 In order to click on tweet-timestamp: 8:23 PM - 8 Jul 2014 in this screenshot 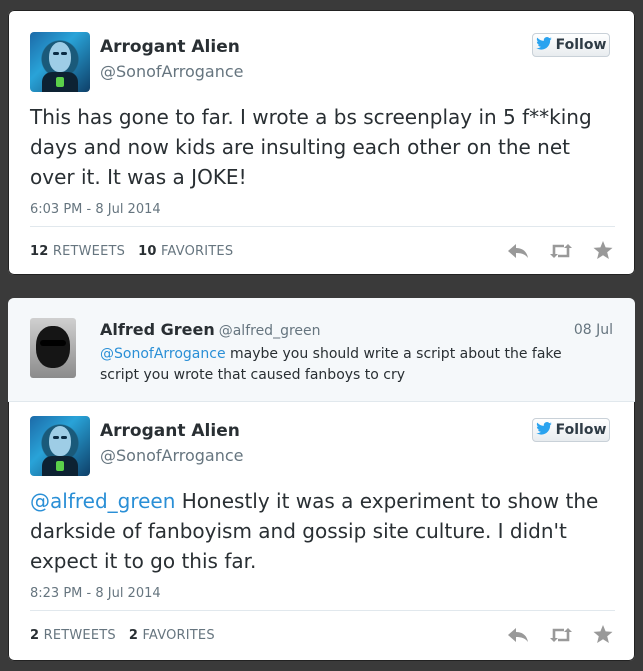, I will do `click(95, 593)`.